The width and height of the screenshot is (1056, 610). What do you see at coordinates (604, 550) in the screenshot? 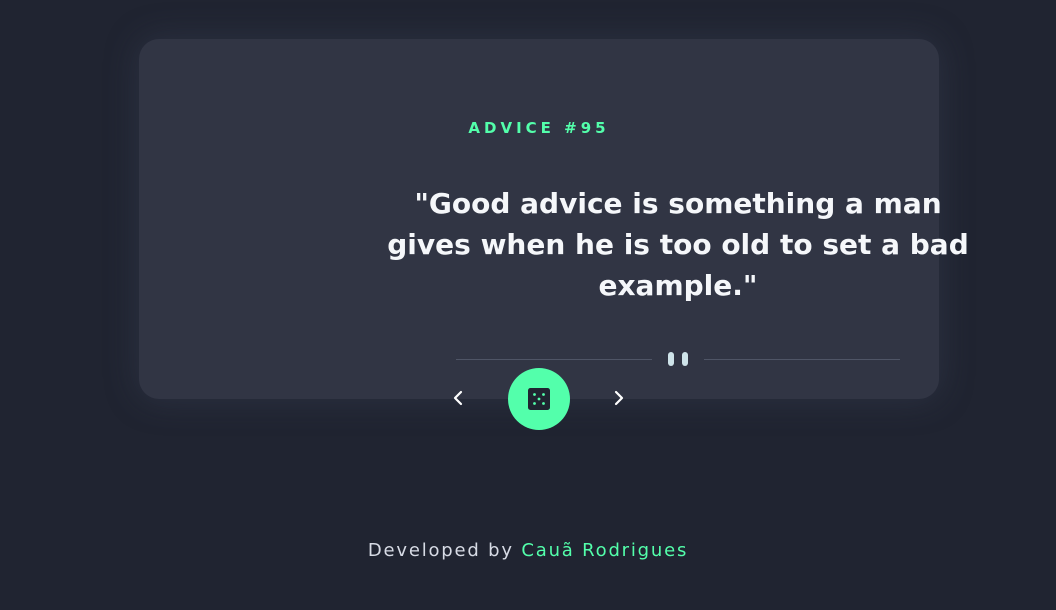
I see `author-link: Cauã Rodrigues` at bounding box center [604, 550].